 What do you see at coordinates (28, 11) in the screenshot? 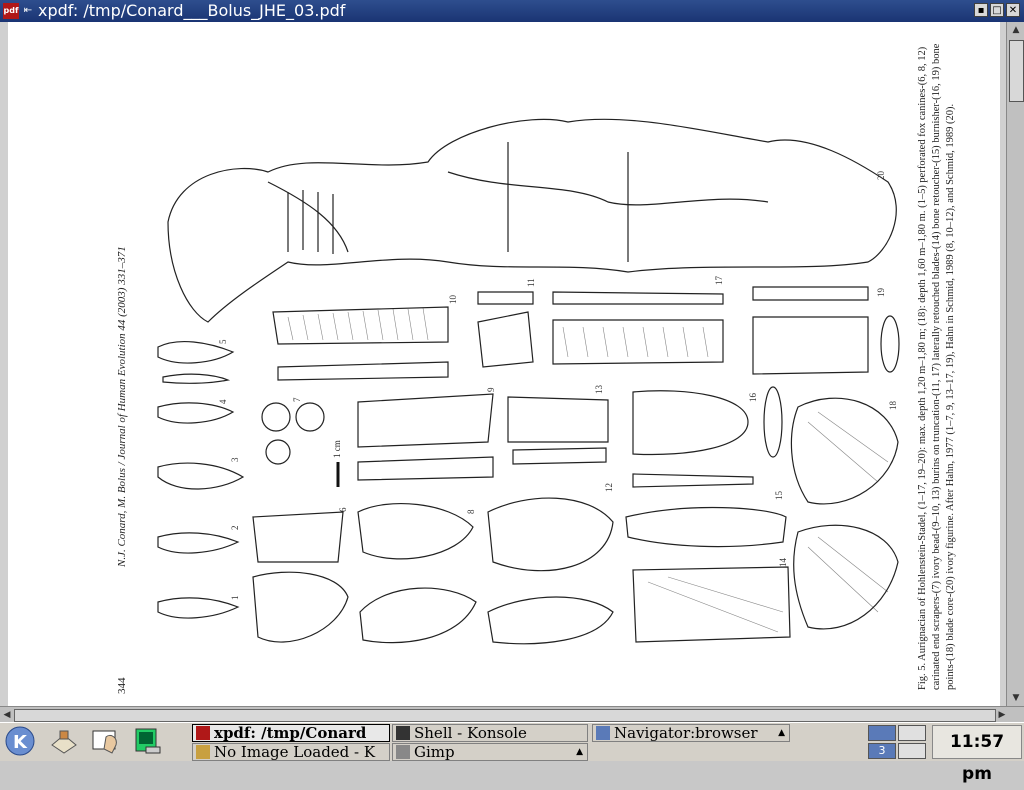
I see `window-menu-icon: ⇤` at bounding box center [28, 11].